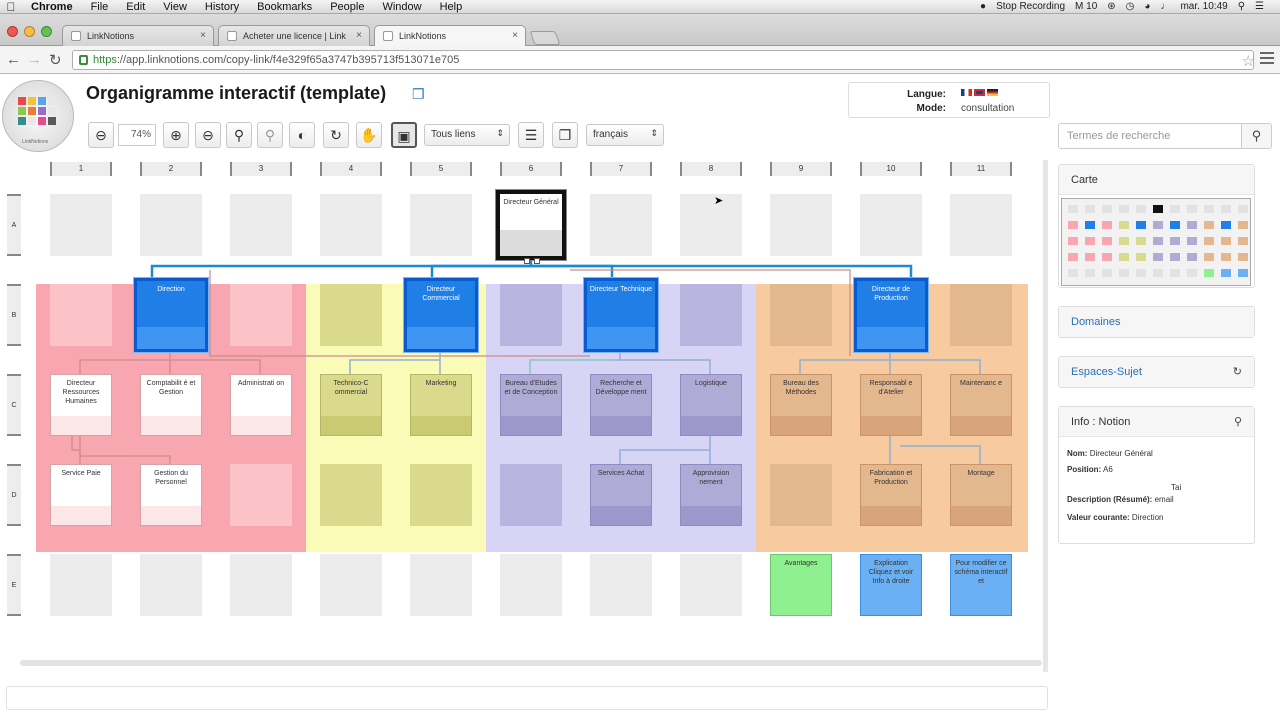  What do you see at coordinates (1203, 6) in the screenshot?
I see `clock-label: mar. 10:49` at bounding box center [1203, 6].